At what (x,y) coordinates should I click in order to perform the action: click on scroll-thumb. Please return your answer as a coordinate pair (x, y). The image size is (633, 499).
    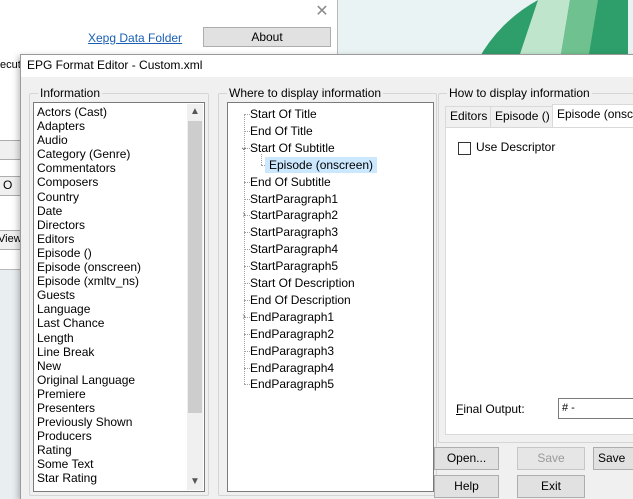
    Looking at the image, I should click on (195, 267).